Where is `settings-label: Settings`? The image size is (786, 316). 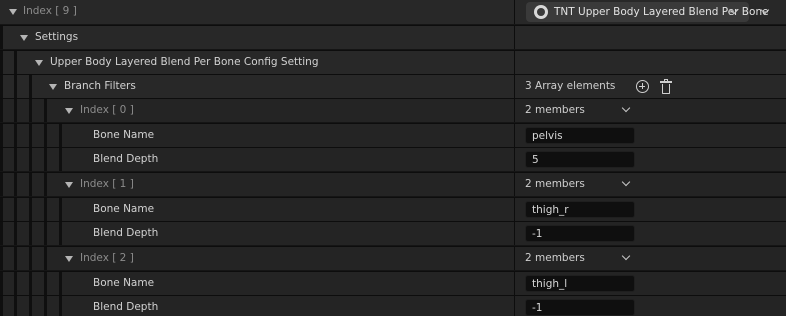 settings-label: Settings is located at coordinates (57, 37).